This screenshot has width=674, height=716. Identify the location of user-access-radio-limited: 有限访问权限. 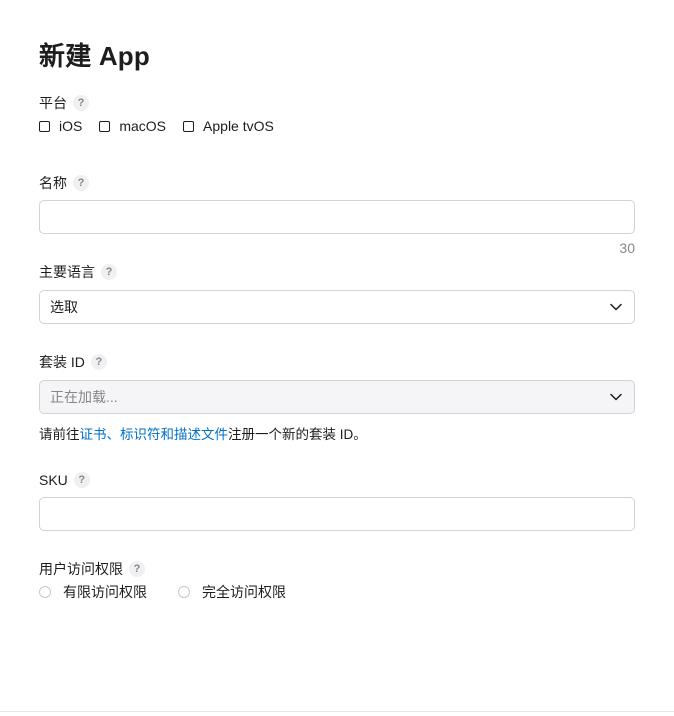
(93, 592).